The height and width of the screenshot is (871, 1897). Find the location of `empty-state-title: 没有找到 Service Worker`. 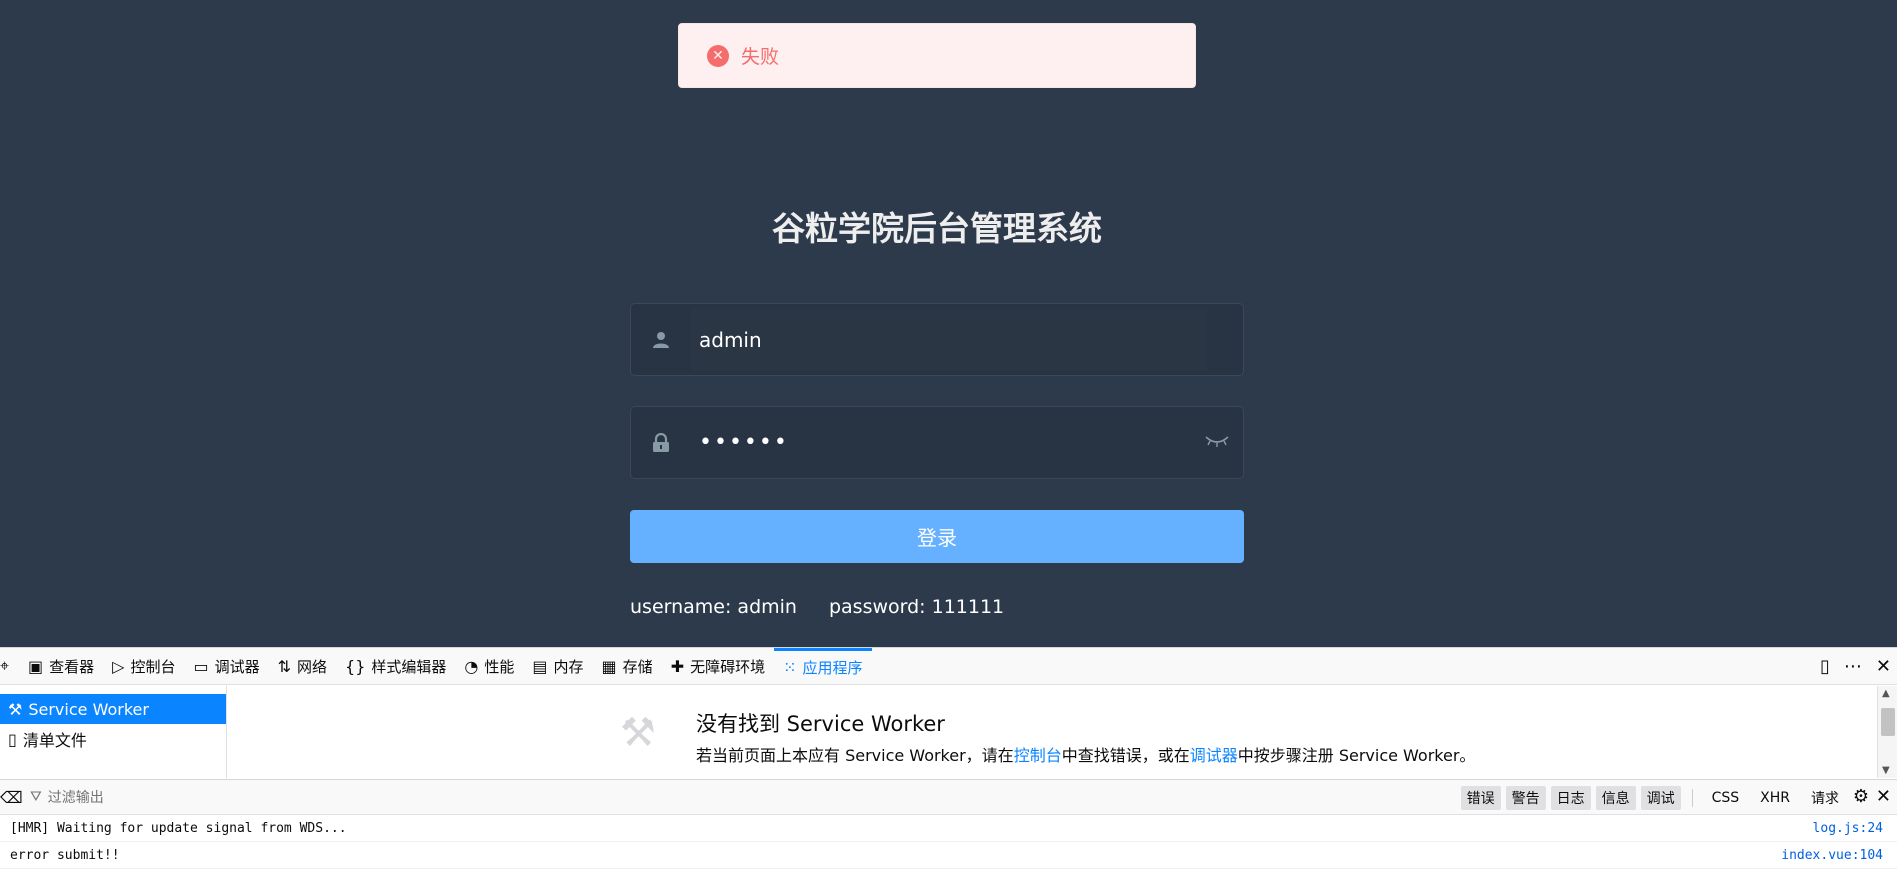

empty-state-title: 没有找到 Service Worker is located at coordinates (820, 724).